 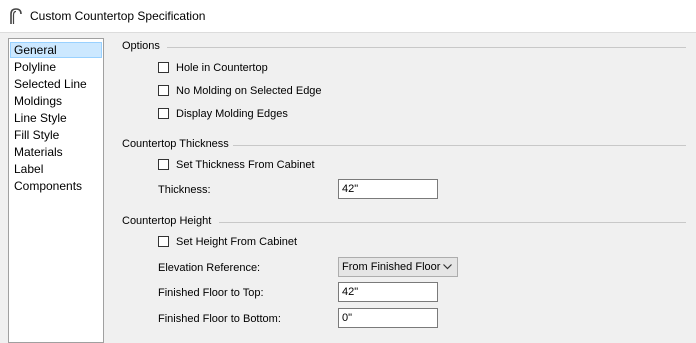 What do you see at coordinates (56, 169) in the screenshot?
I see `nav-item-label: Label` at bounding box center [56, 169].